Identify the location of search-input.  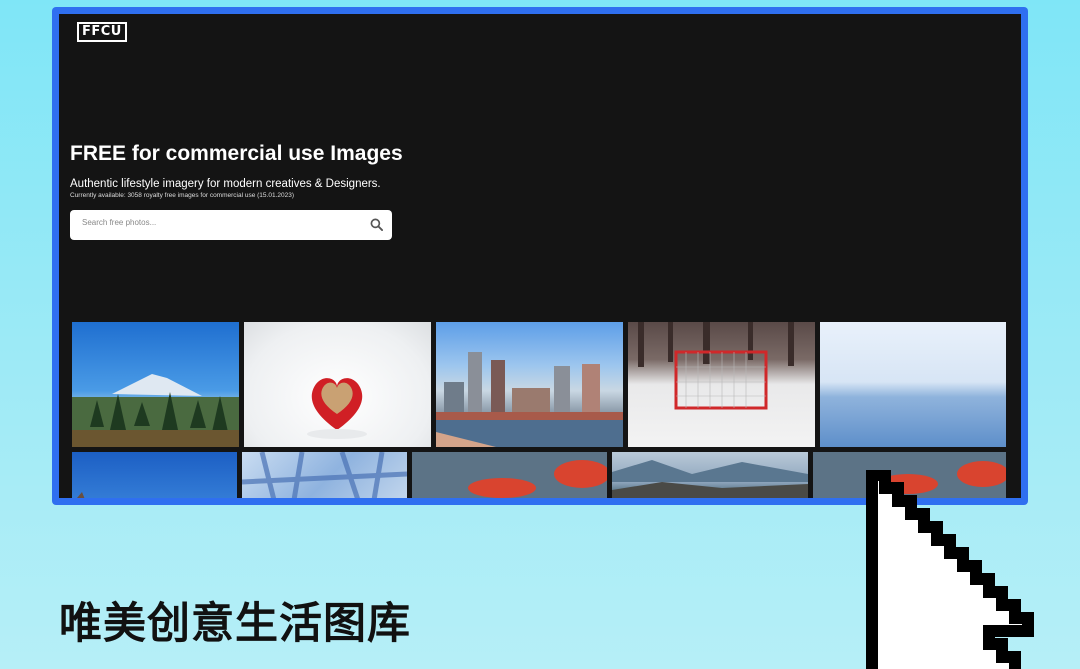
(217, 222).